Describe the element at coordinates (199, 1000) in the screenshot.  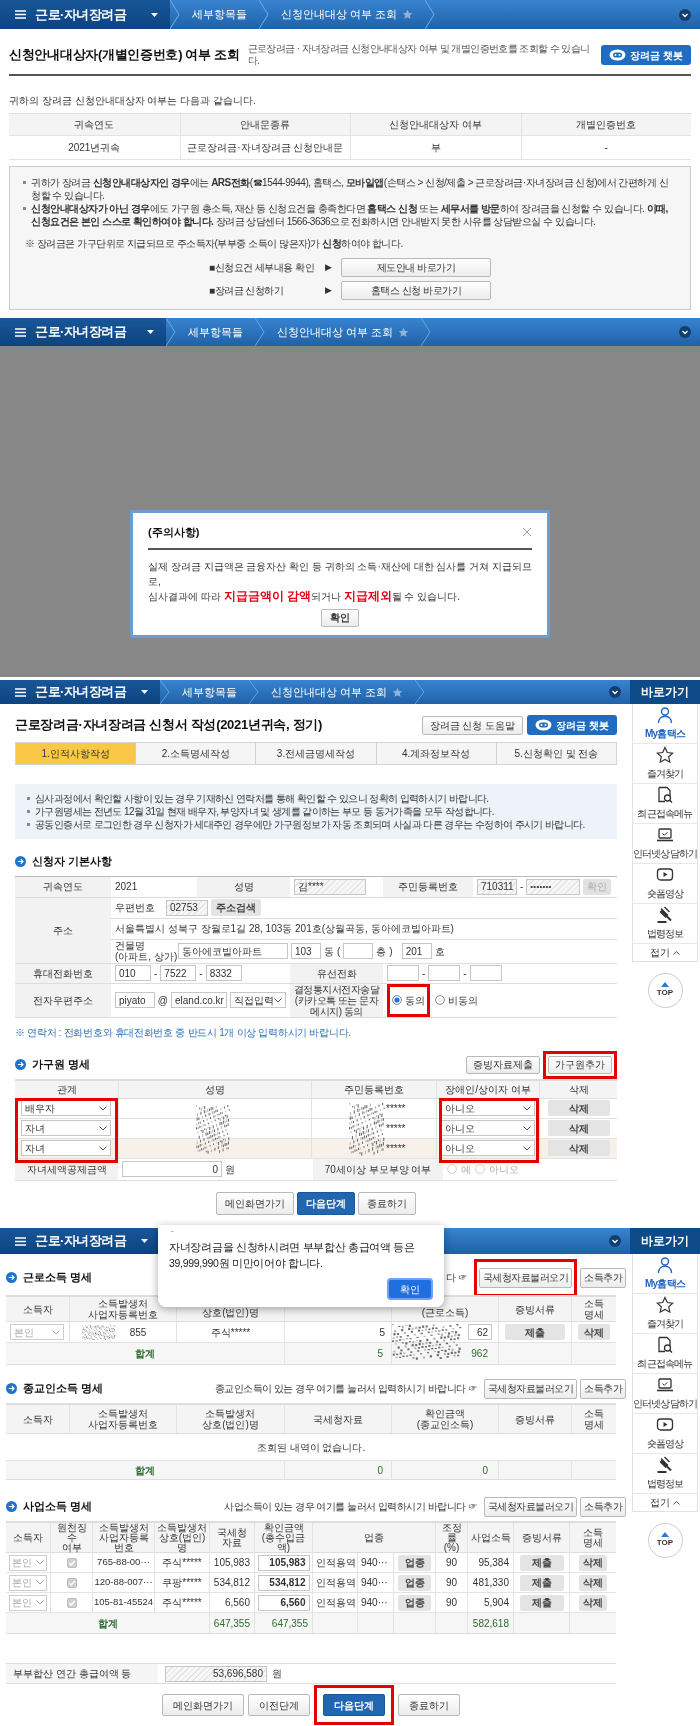
I see `input-field: eland.co.kr` at that location.